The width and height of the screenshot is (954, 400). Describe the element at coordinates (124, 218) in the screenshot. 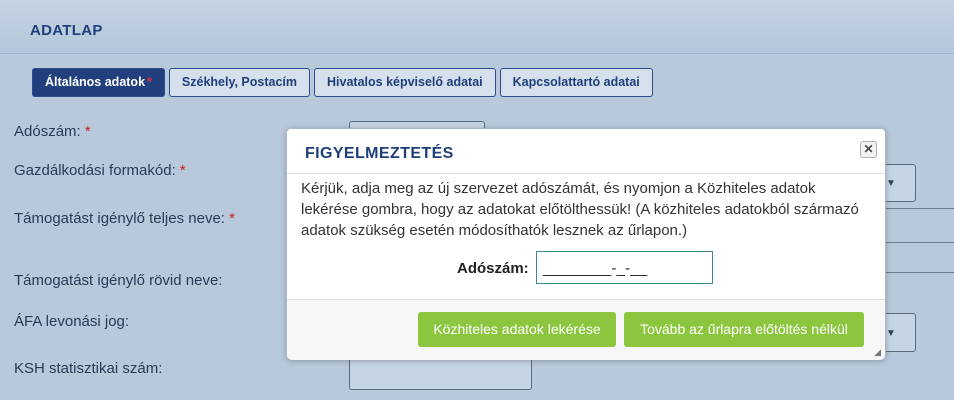

I see `field-label-full-name: Támogatást igénylő teljes neve: *` at that location.